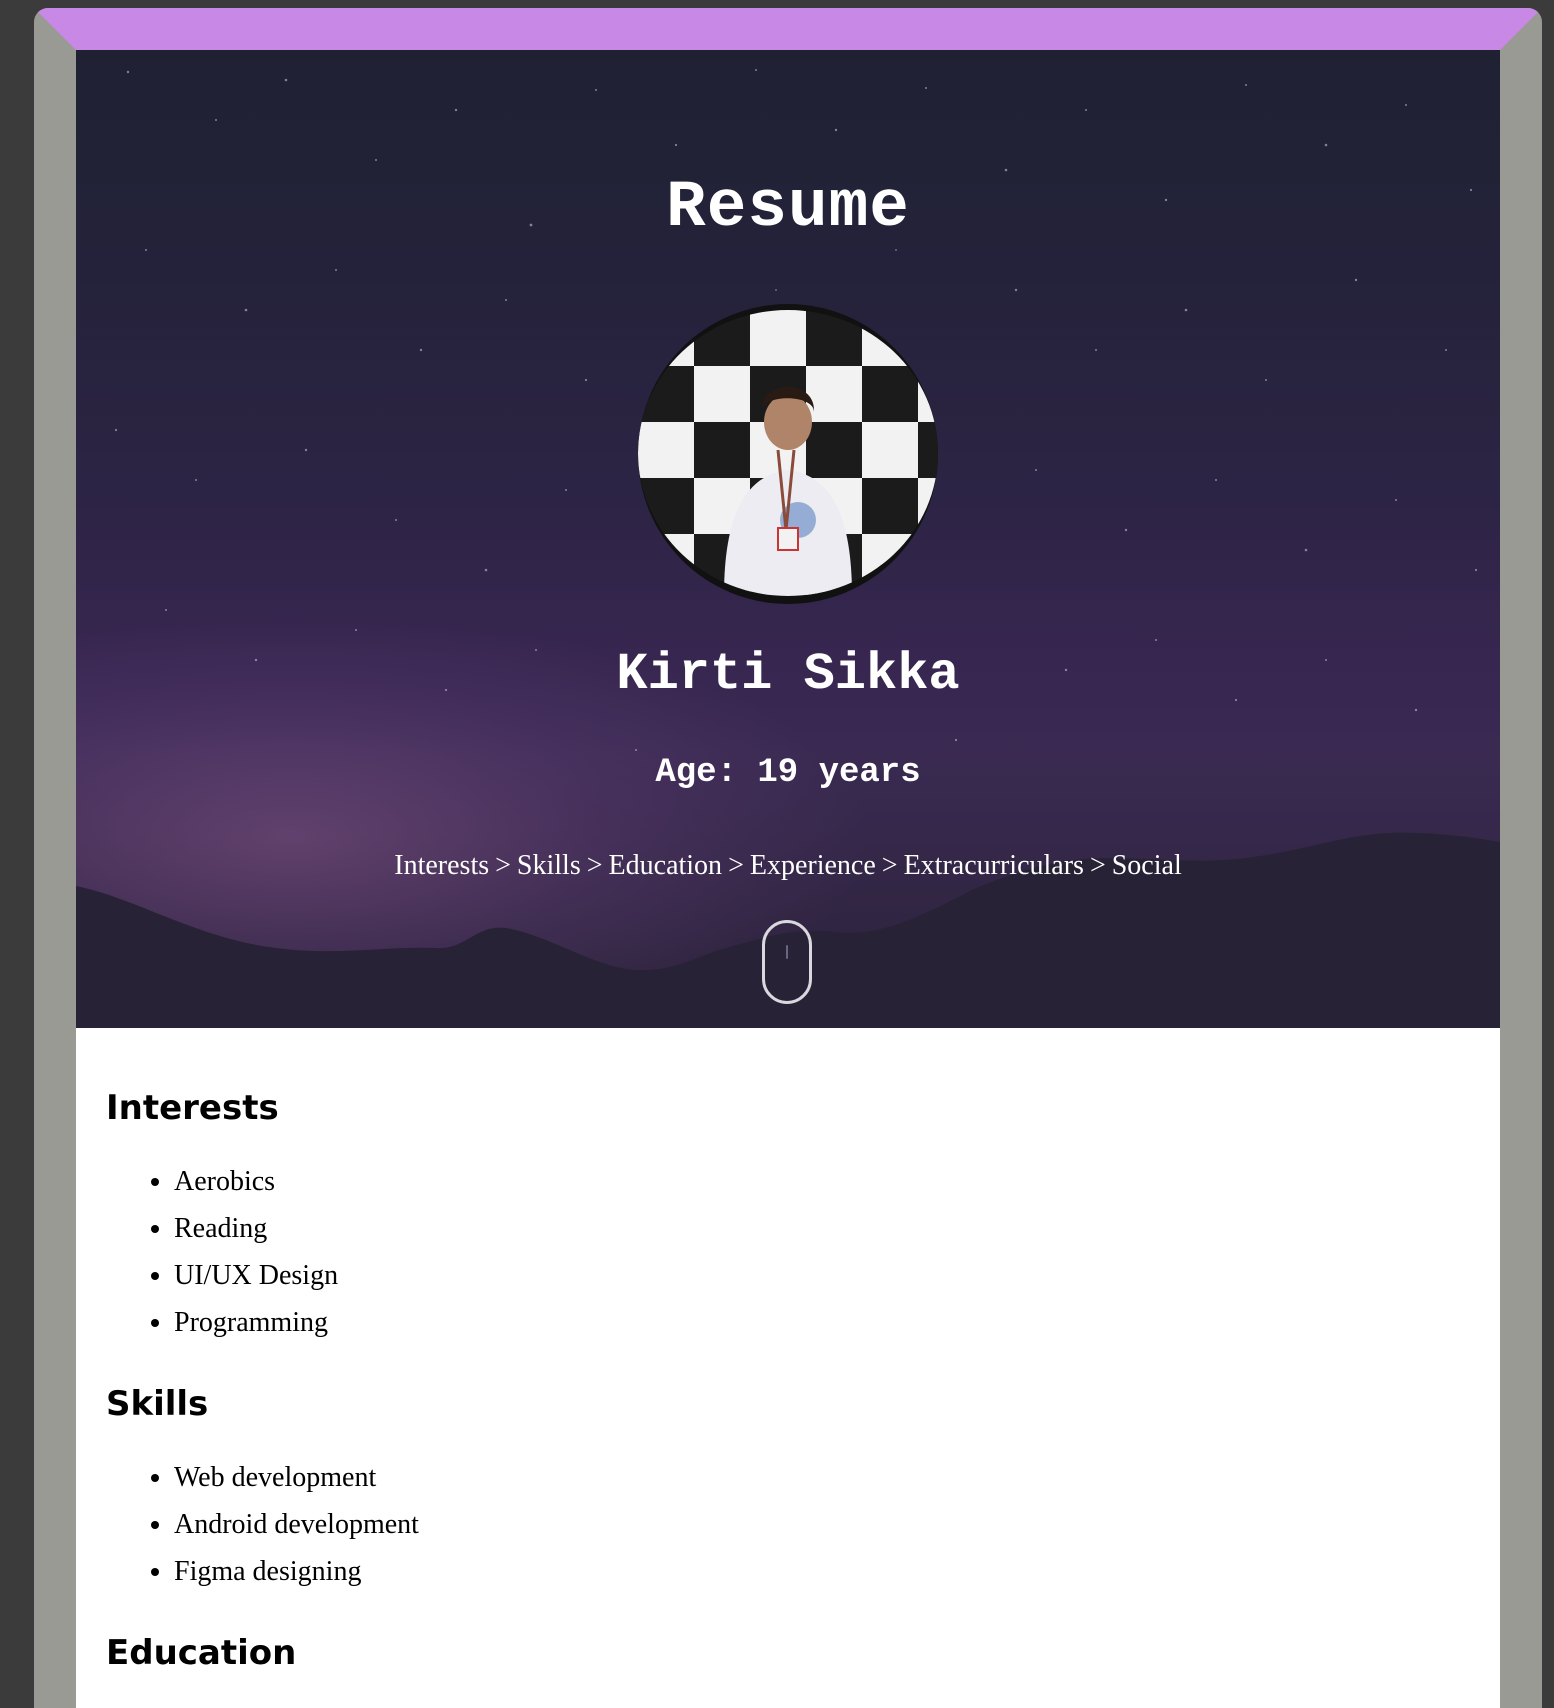 The image size is (1554, 1708). What do you see at coordinates (822, 1477) in the screenshot?
I see `list-item: Web development` at bounding box center [822, 1477].